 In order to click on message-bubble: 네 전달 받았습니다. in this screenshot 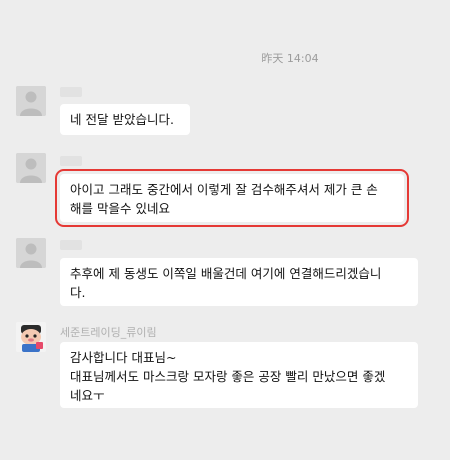, I will do `click(125, 119)`.